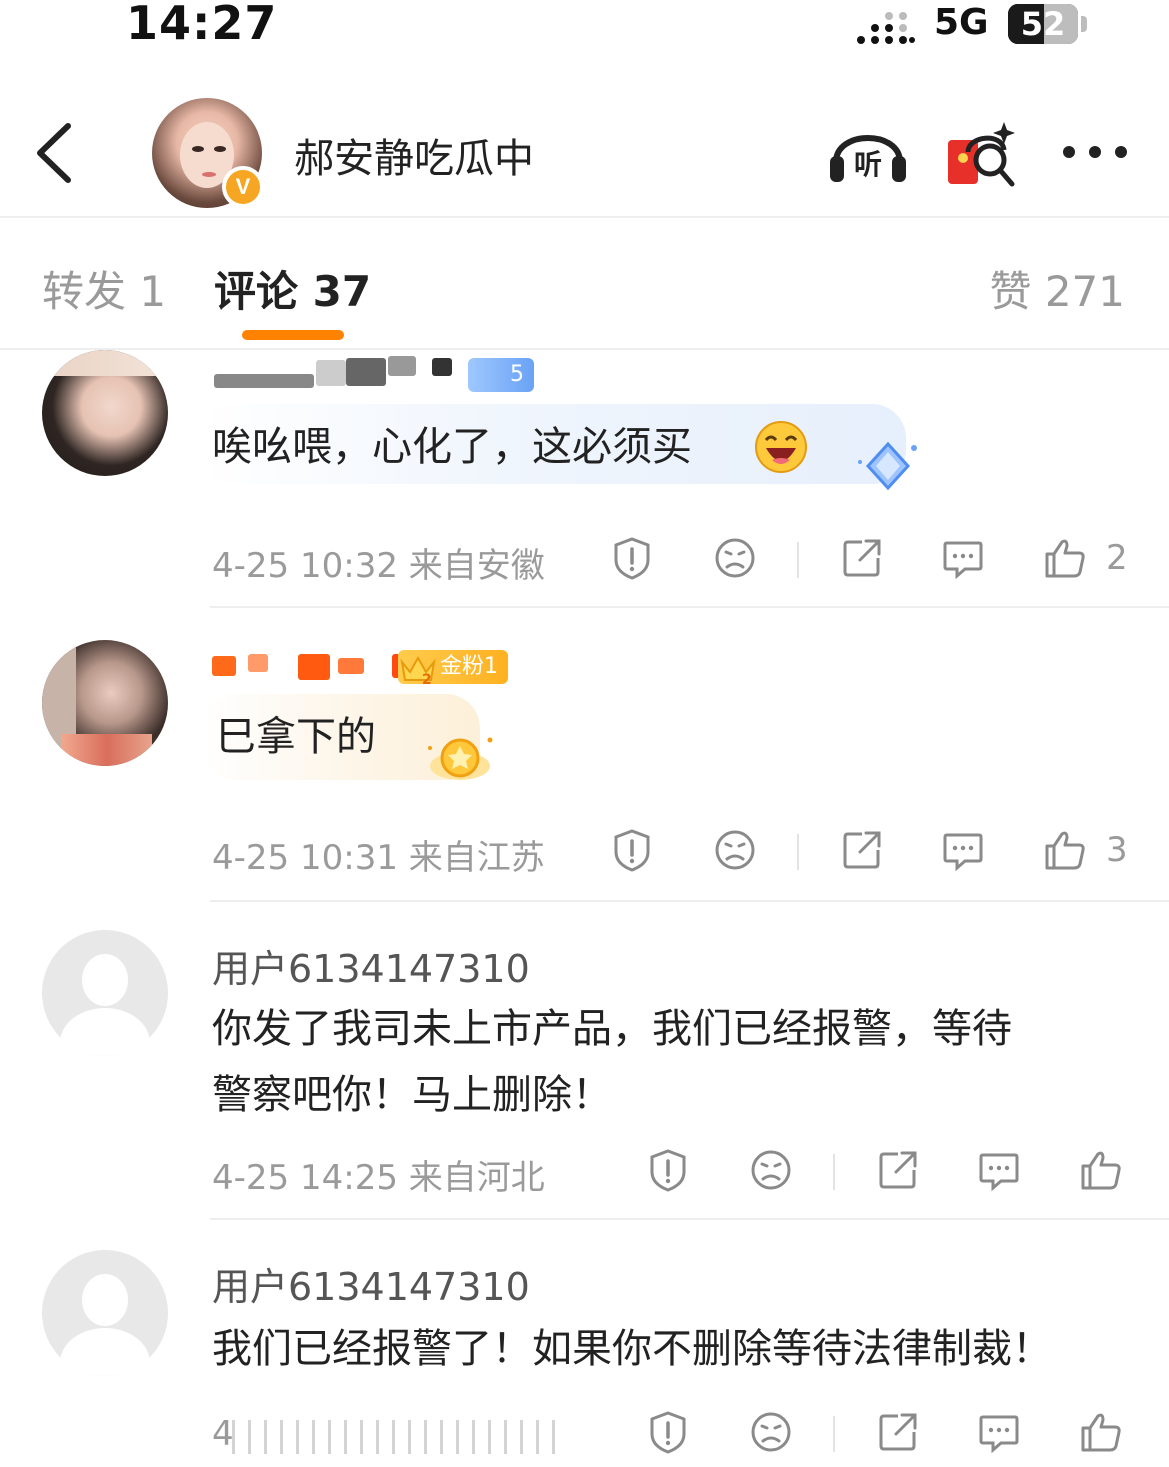 The image size is (1169, 1467). Describe the element at coordinates (1095, 152) in the screenshot. I see `more-icon` at that location.